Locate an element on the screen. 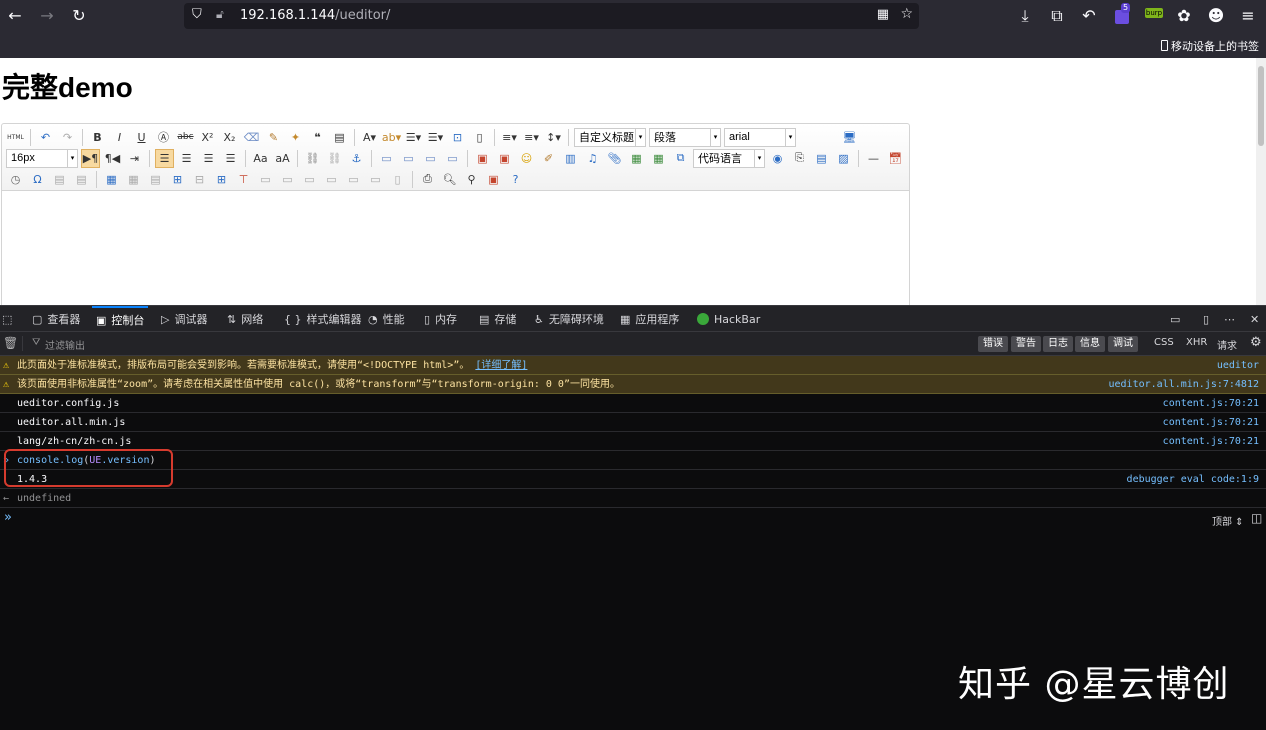  trash-icon: 🗑︎ is located at coordinates (10, 343).